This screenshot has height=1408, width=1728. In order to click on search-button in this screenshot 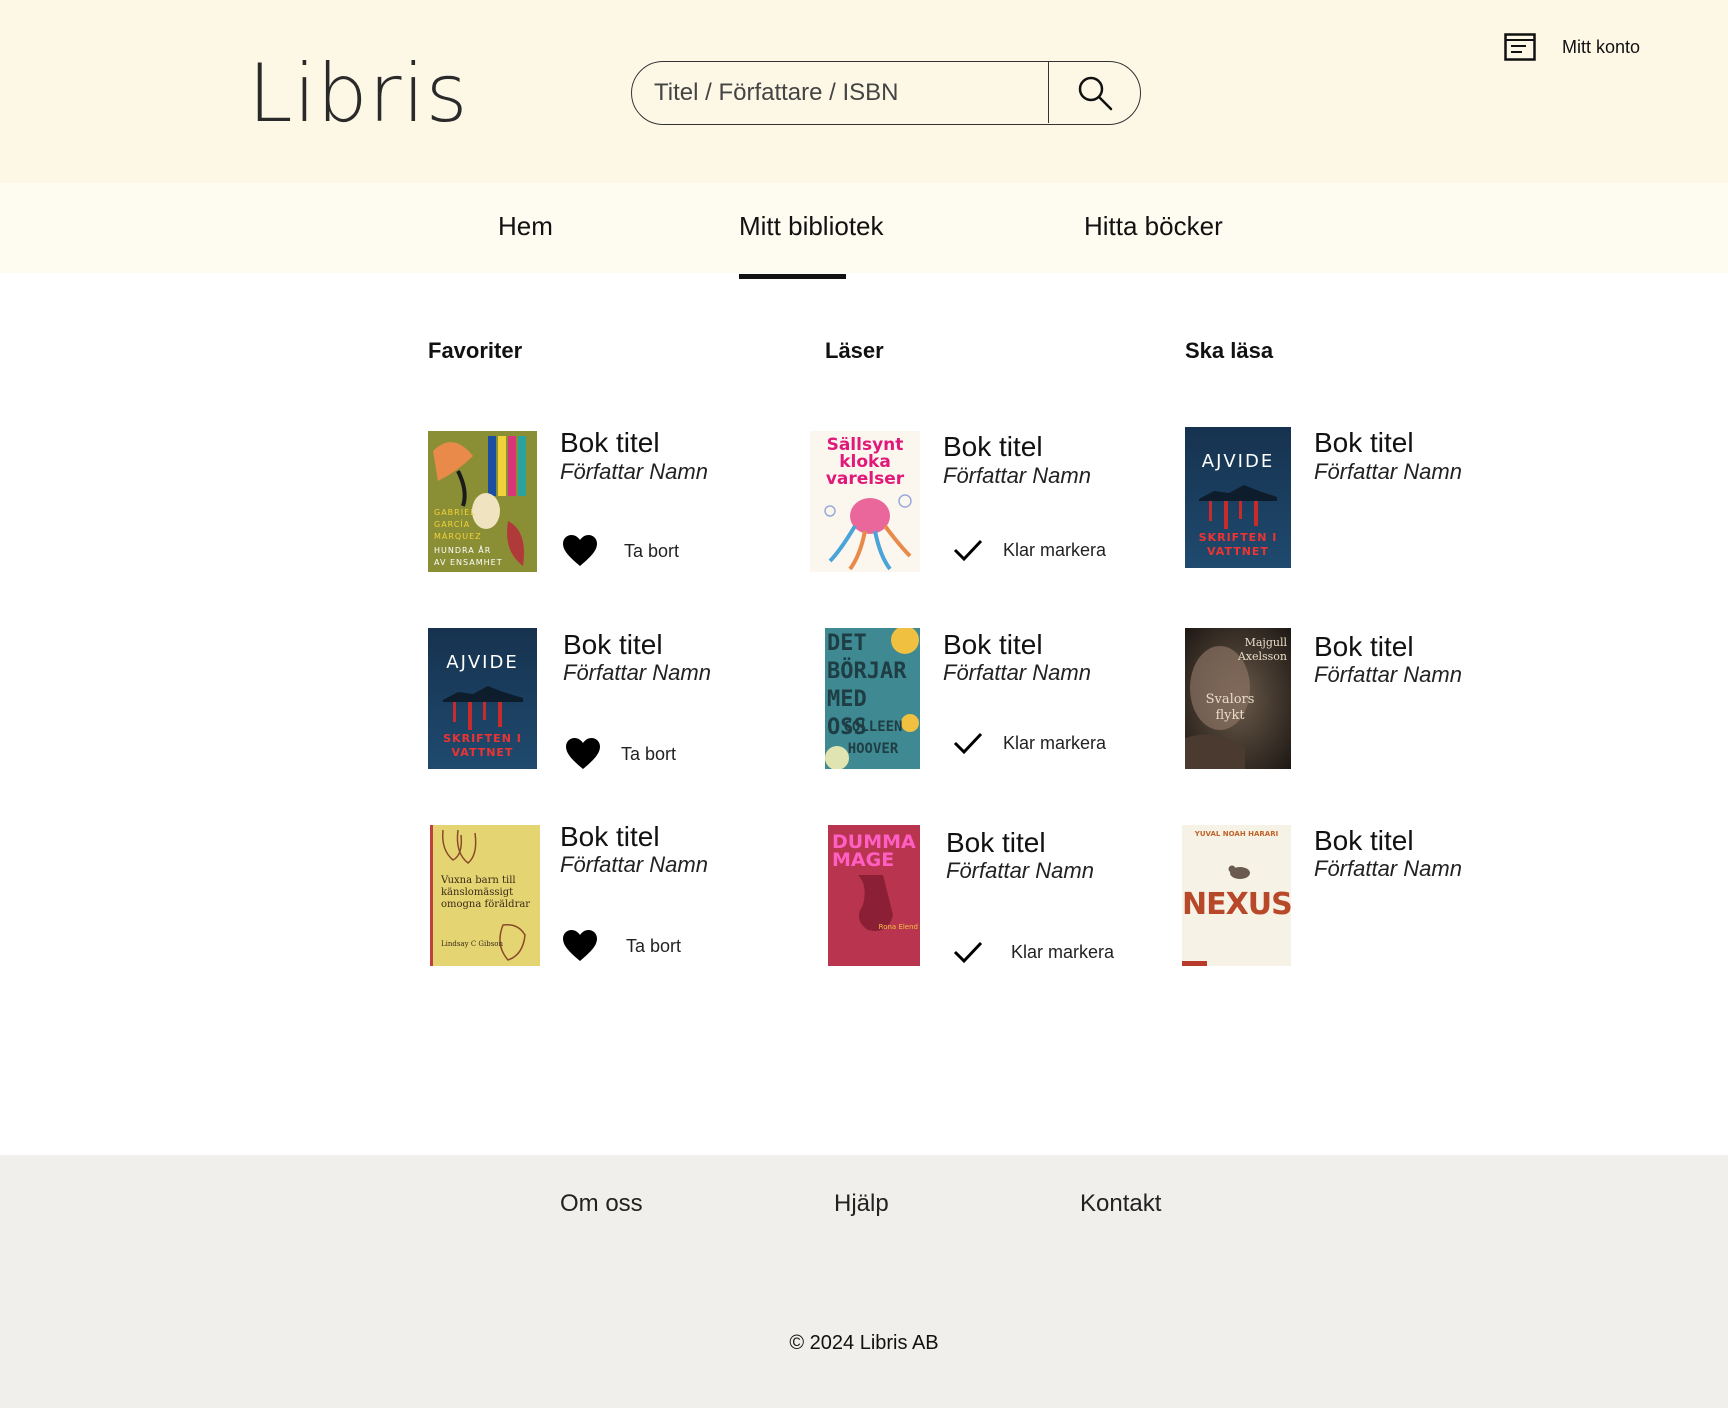, I will do `click(1094, 92)`.